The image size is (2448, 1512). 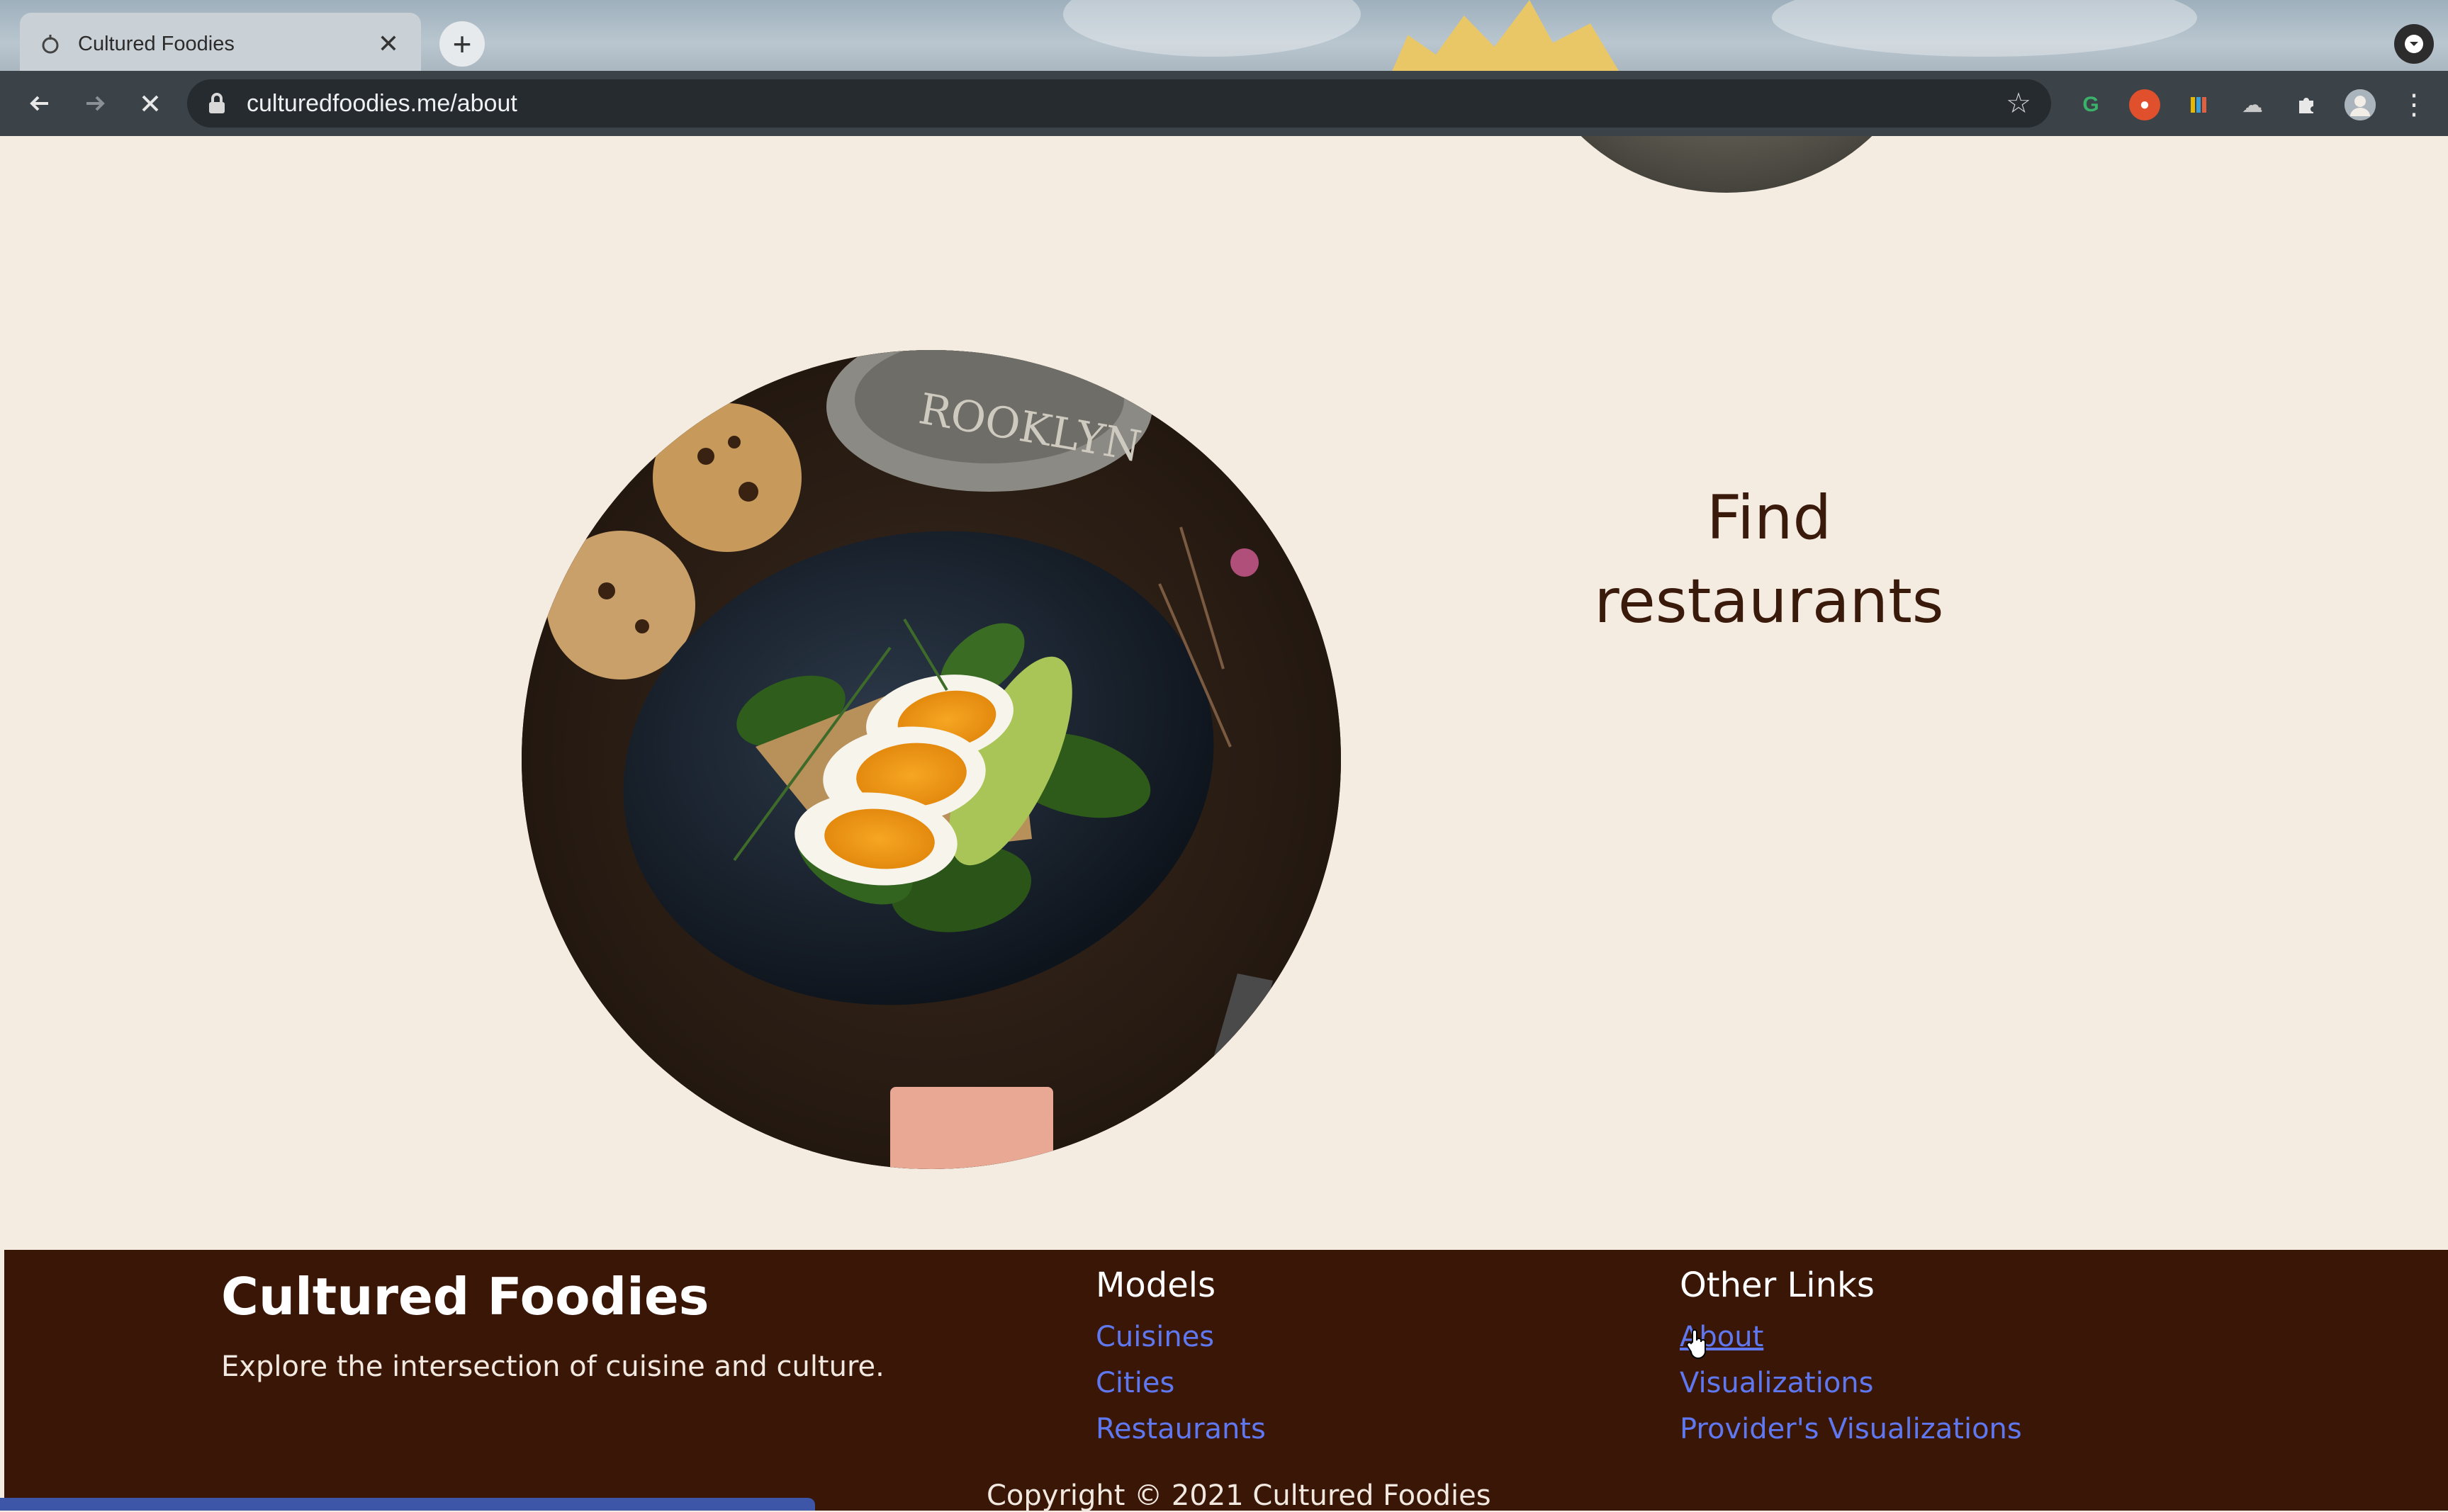 What do you see at coordinates (1156, 1285) in the screenshot?
I see `models-heading: Models` at bounding box center [1156, 1285].